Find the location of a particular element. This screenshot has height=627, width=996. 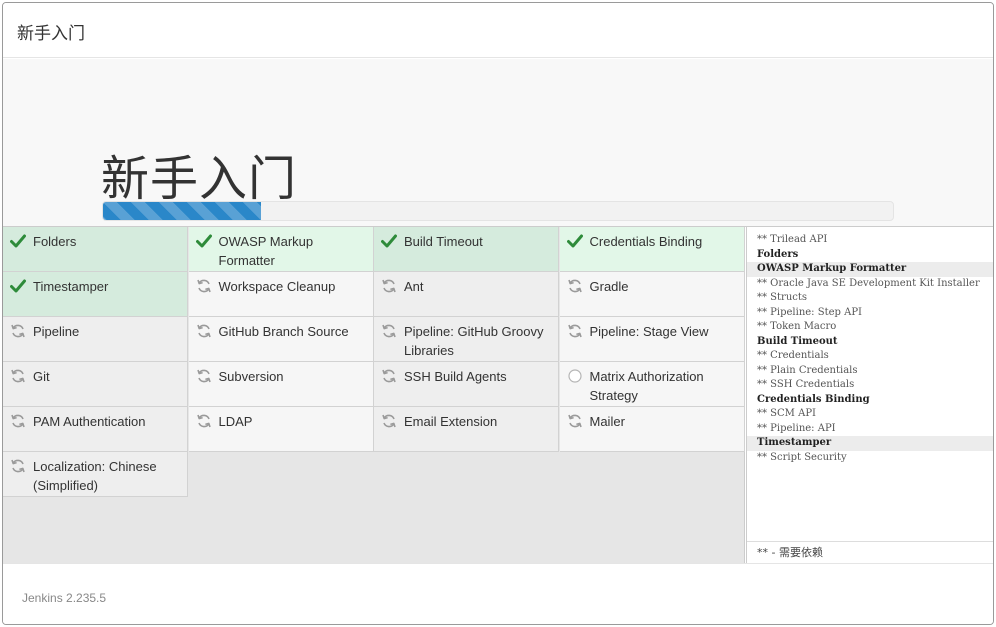

log-legend: ** - 需要依赖 is located at coordinates (870, 552).